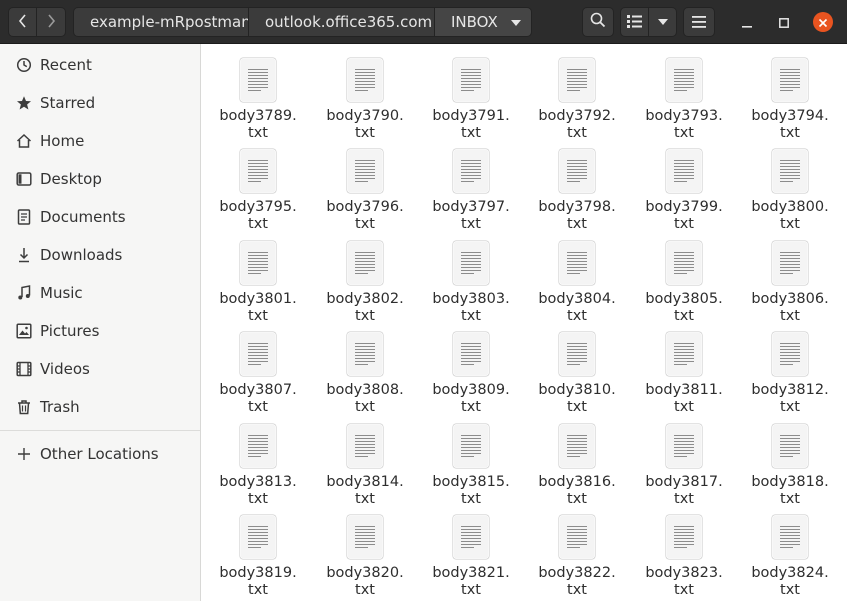 This screenshot has width=847, height=601. I want to click on sidebar-item-home: Home, so click(100, 141).